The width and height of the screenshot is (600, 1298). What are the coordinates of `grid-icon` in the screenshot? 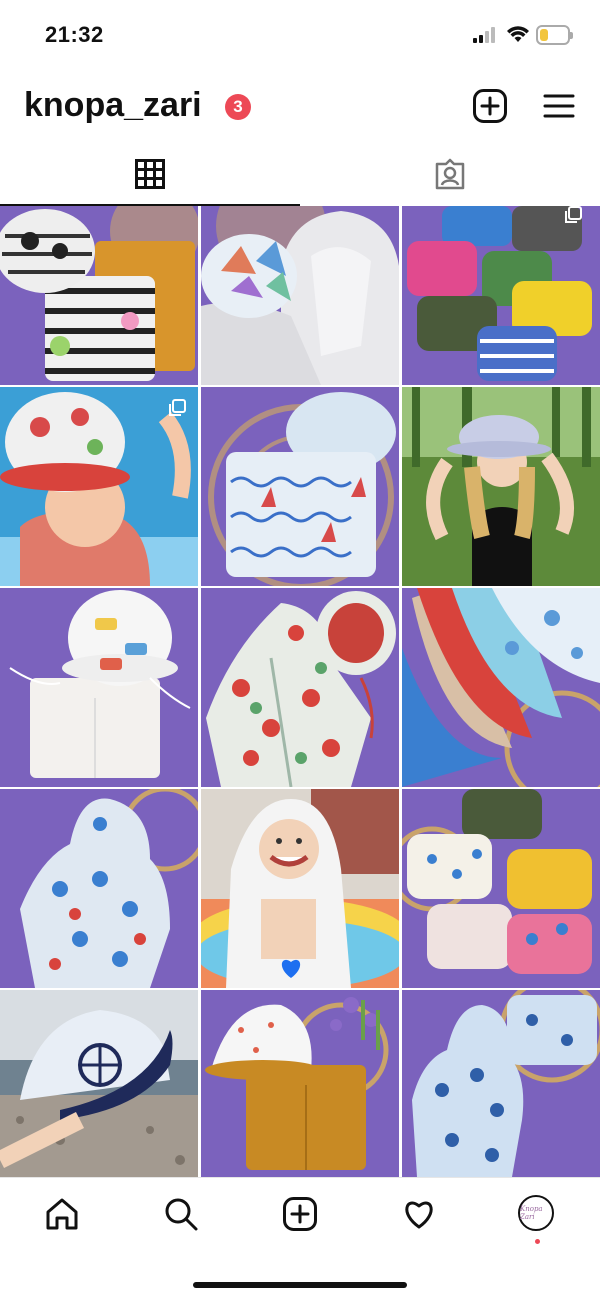 It's located at (150, 174).